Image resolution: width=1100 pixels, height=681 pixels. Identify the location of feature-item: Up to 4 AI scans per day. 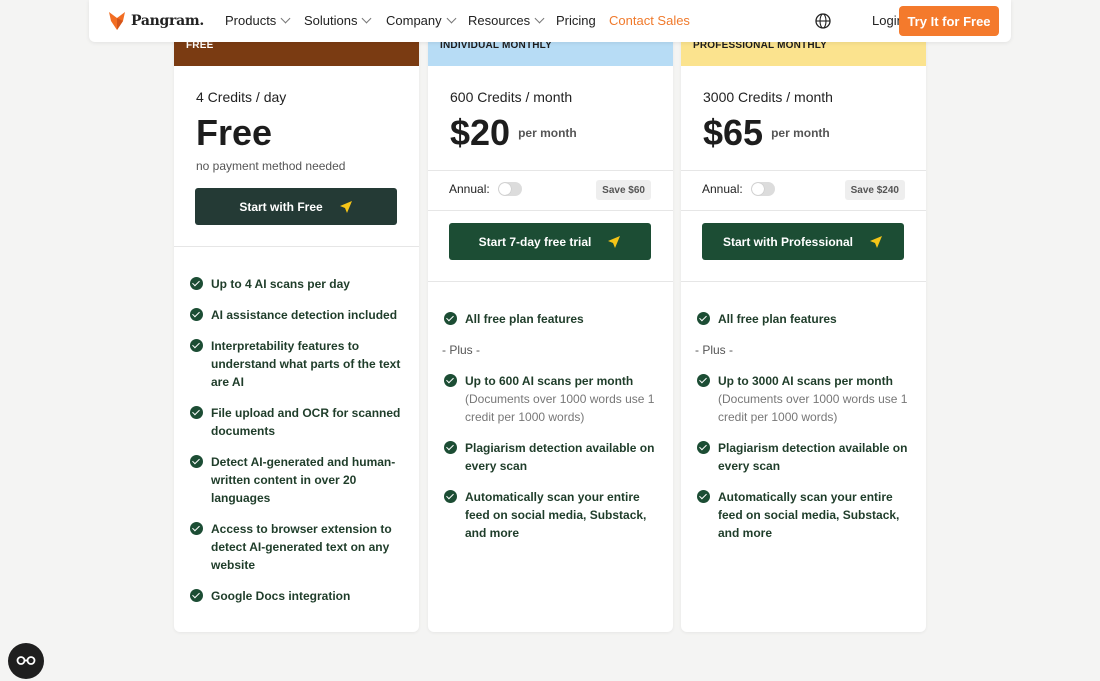
(297, 284).